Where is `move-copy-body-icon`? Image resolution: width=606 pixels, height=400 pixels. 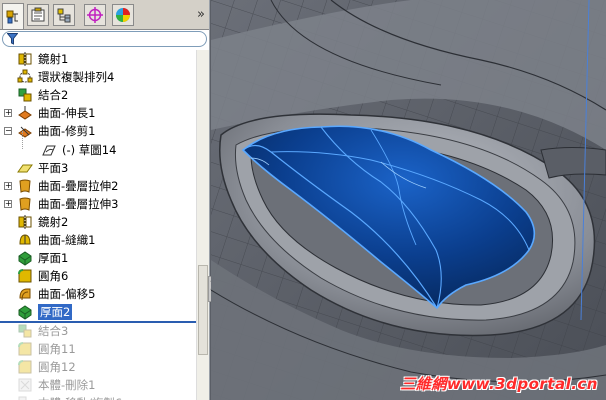
move-copy-body-icon is located at coordinates (25, 397).